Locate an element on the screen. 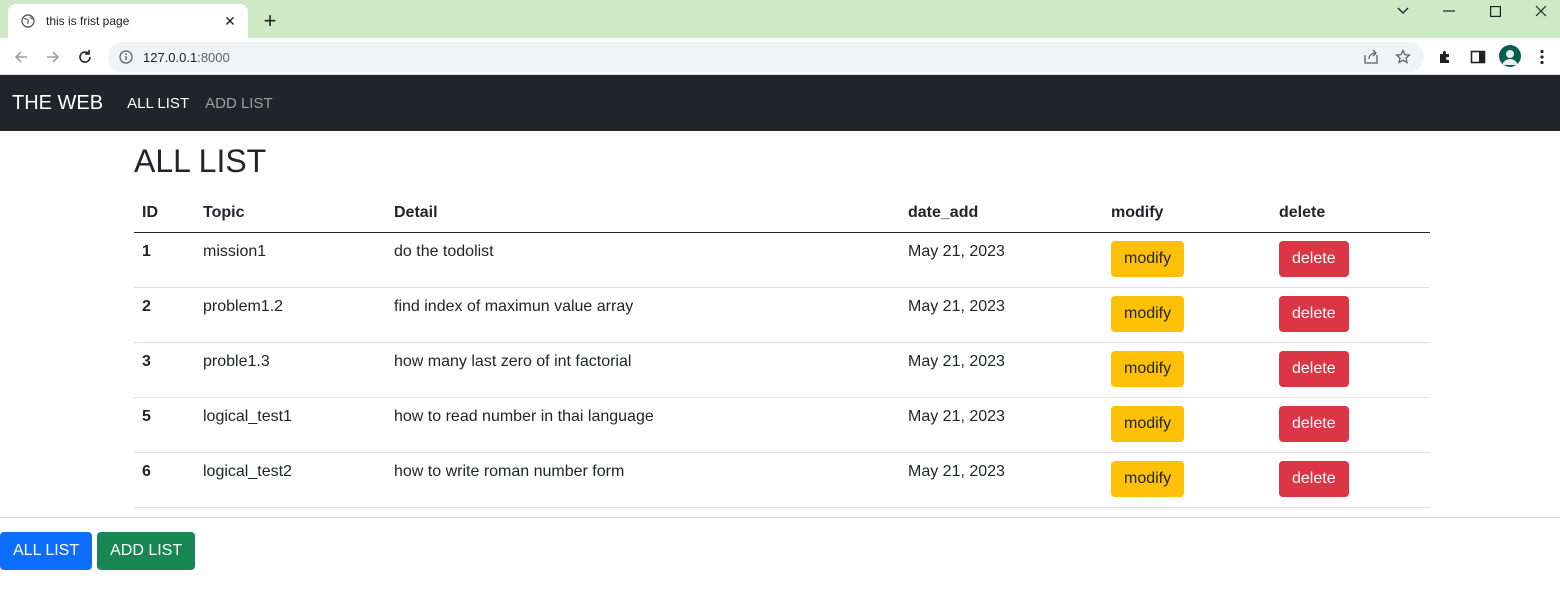 This screenshot has height=614, width=1560. column-header-topic: Topic is located at coordinates (290, 214).